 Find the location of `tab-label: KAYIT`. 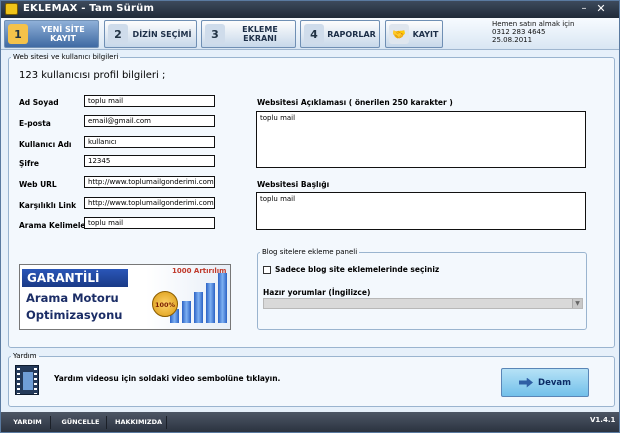

tab-label: KAYIT is located at coordinates (425, 34).